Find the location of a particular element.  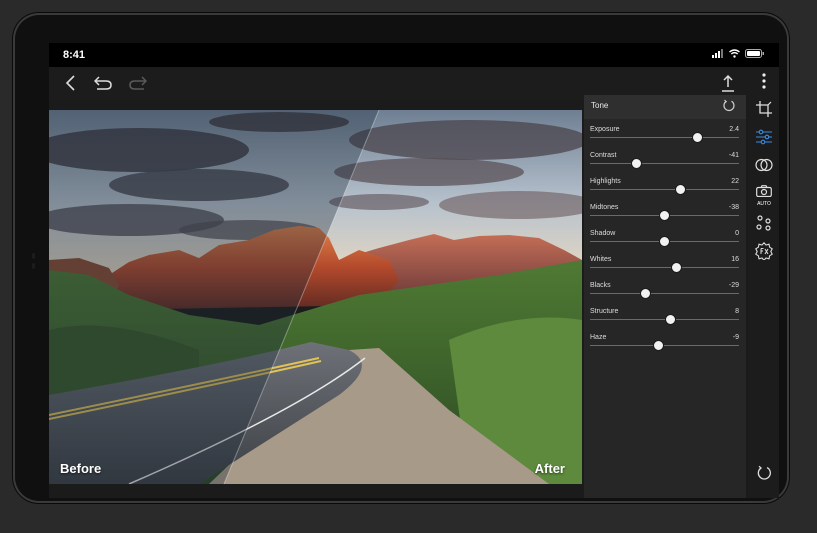

more-button is located at coordinates (764, 81).